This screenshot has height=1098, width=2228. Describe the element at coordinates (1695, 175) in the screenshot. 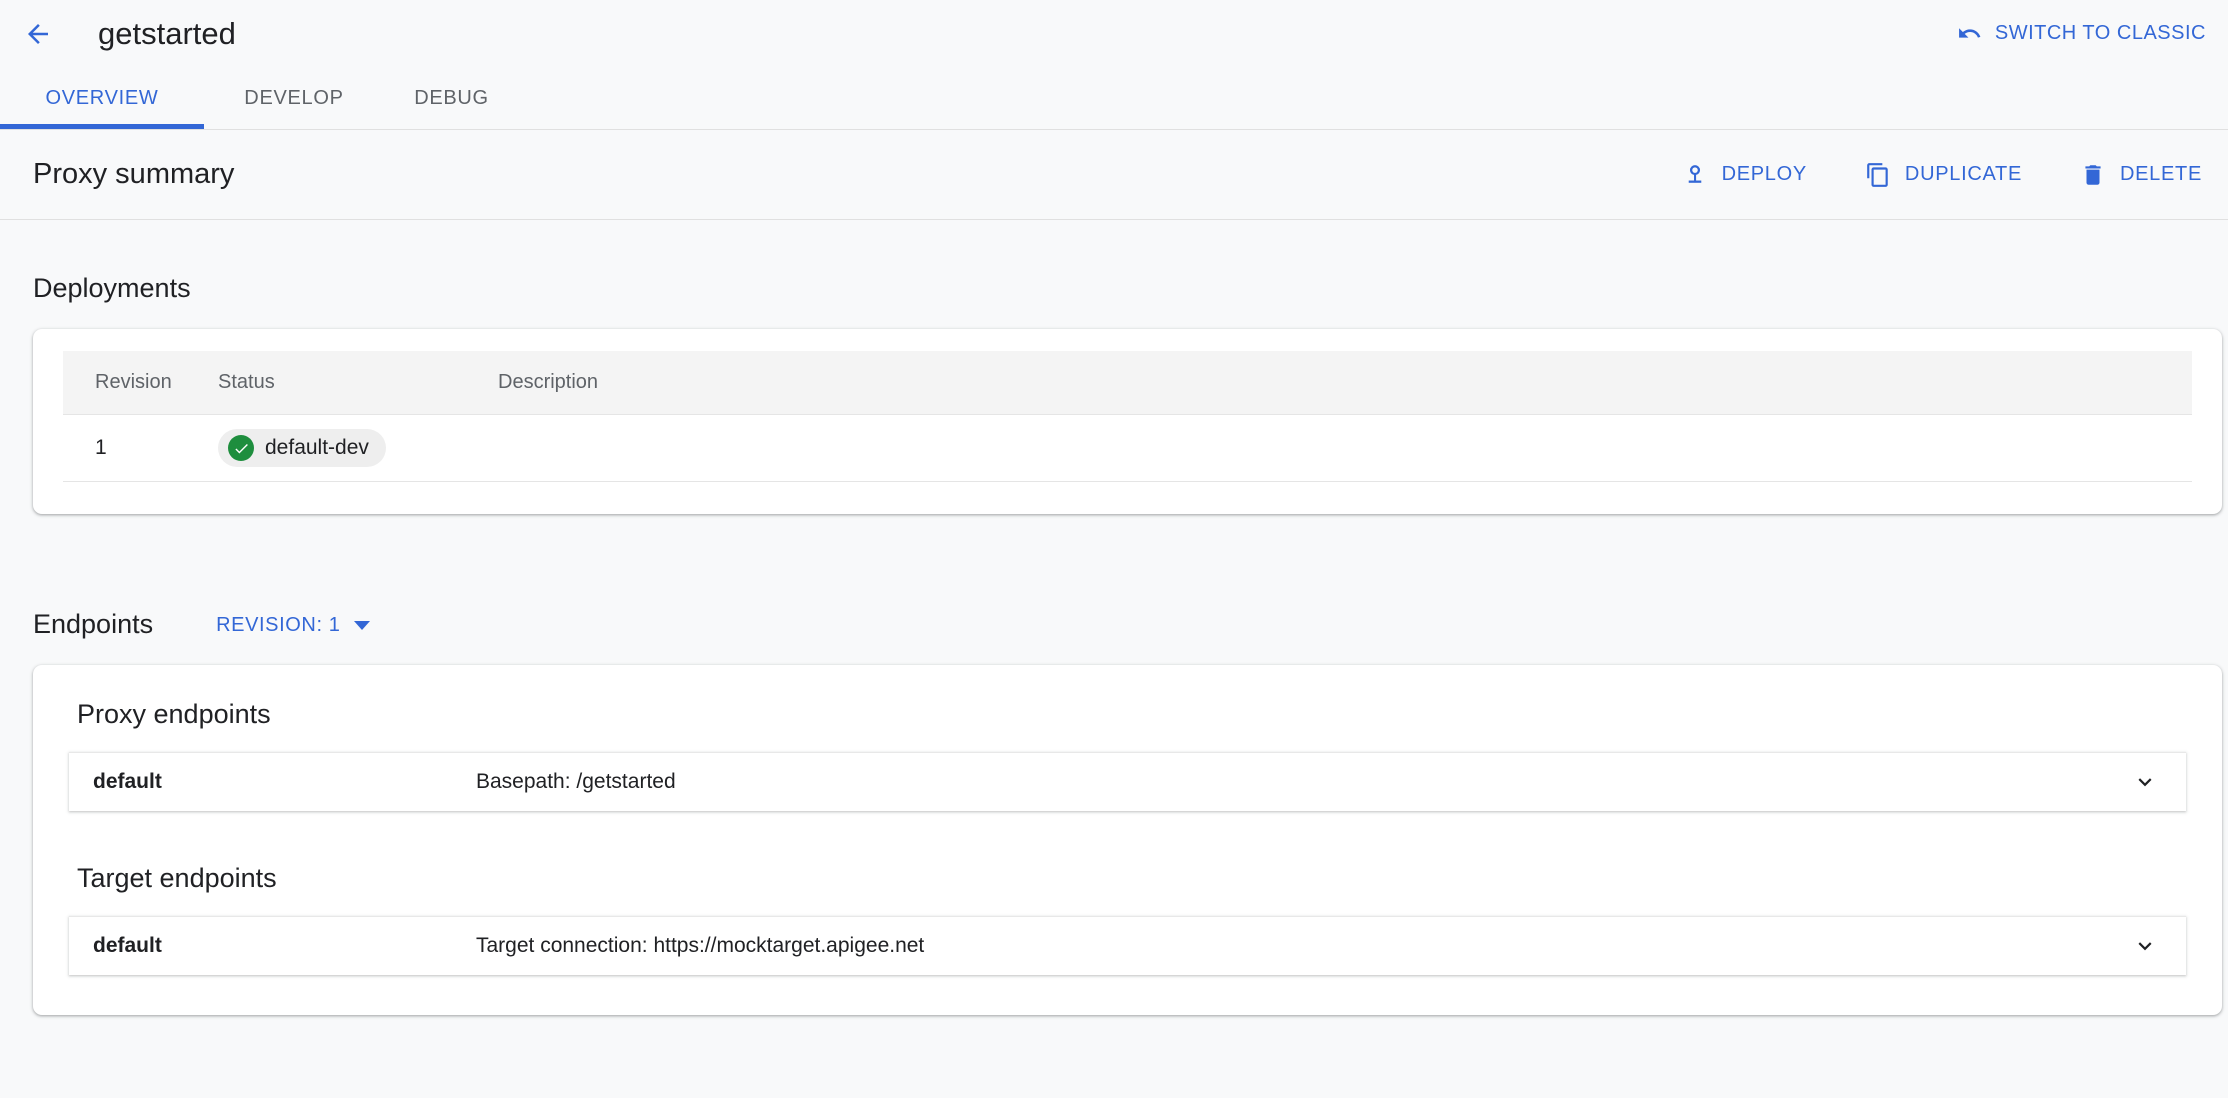

I see `deploy-pin-icon` at that location.